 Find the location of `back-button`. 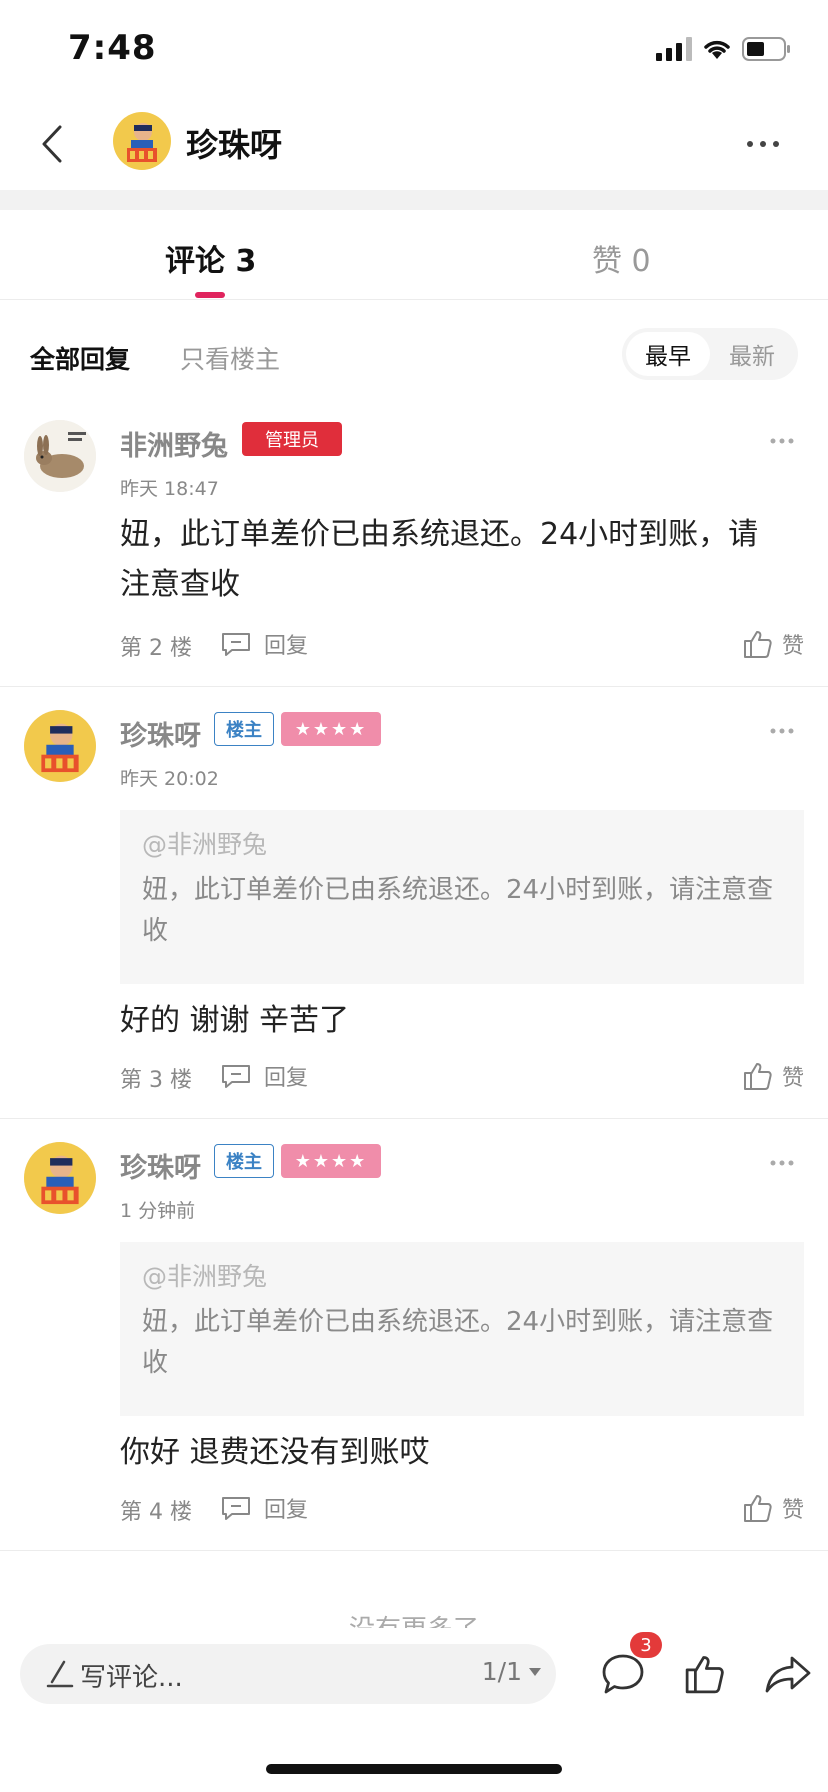

back-button is located at coordinates (52, 144).